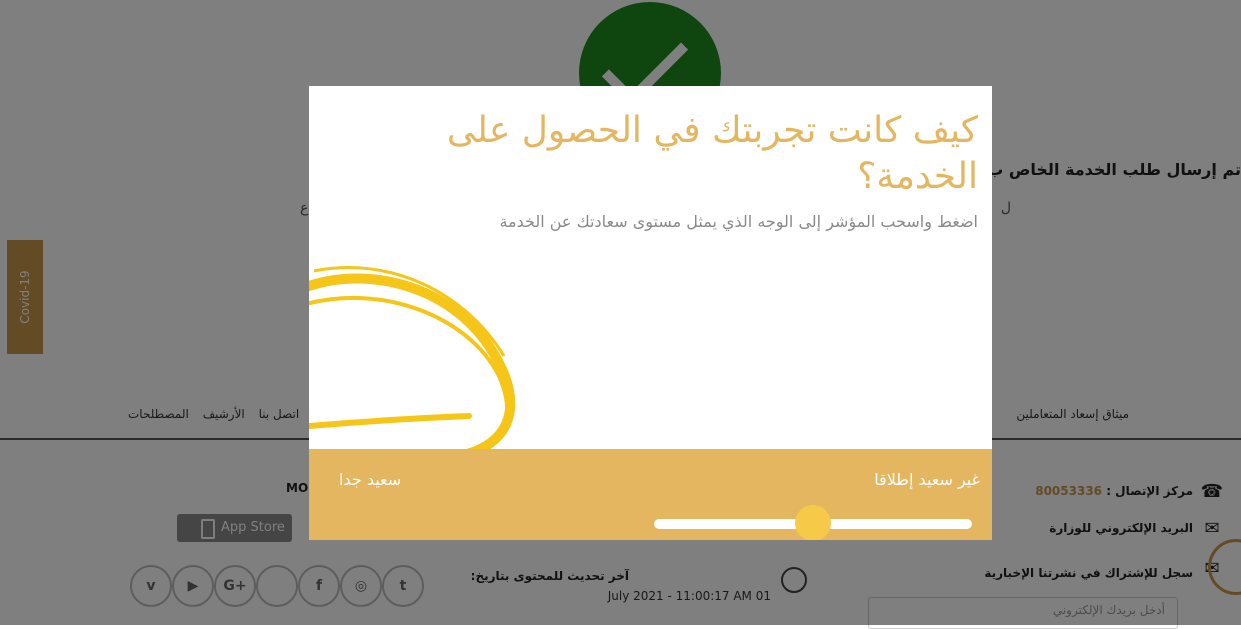 The image size is (1241, 629). I want to click on face-icon, so click(412, 361).